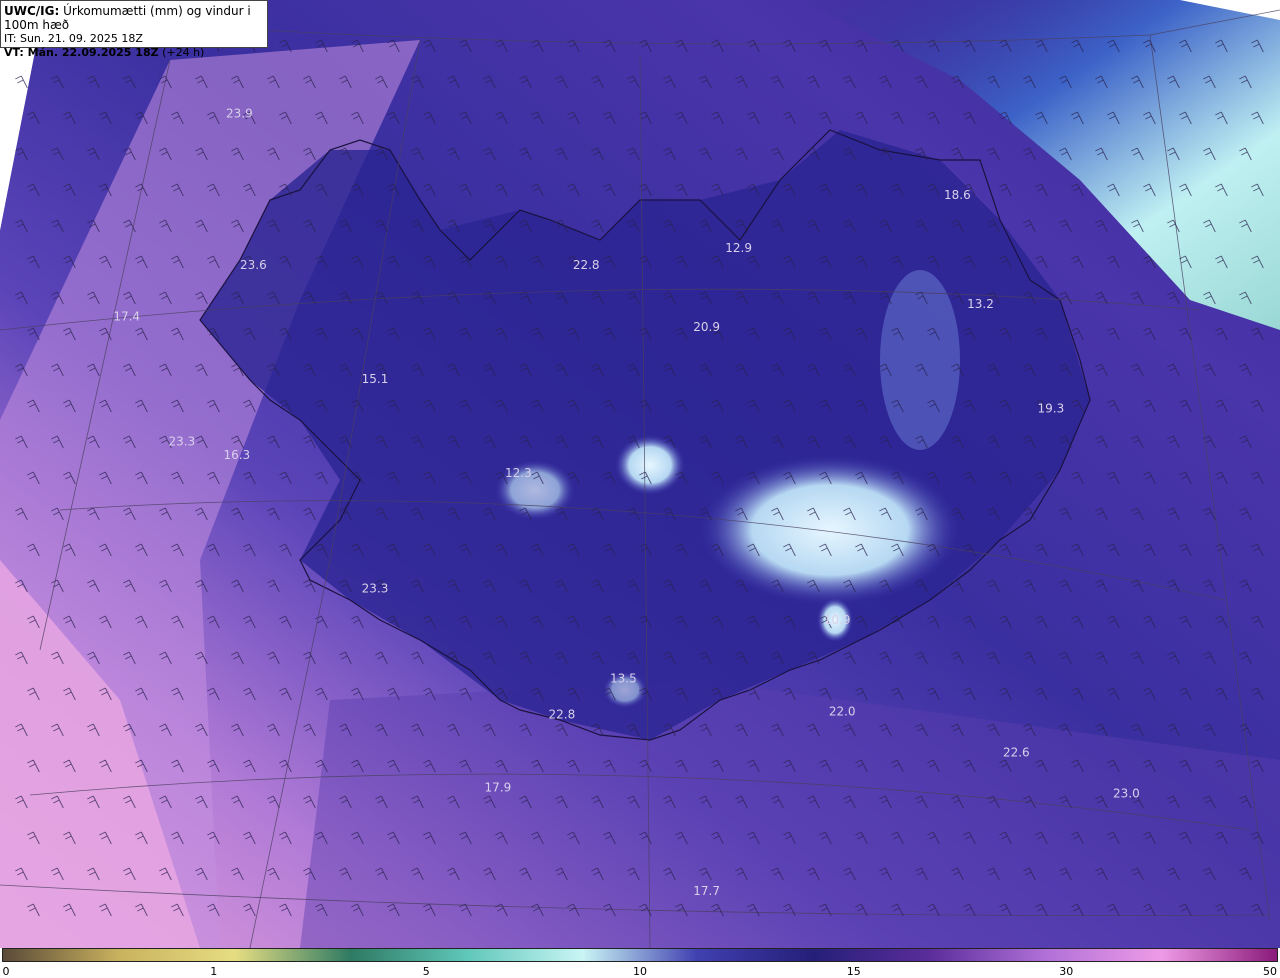 The image size is (1280, 978). Describe the element at coordinates (253, 265) in the screenshot. I see `precip-value-label: 23.6` at that location.